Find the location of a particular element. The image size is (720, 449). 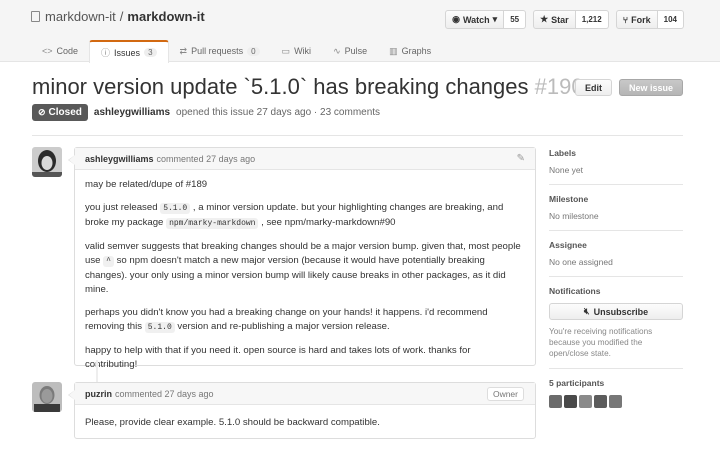

watch-label: Watch is located at coordinates (476, 19).